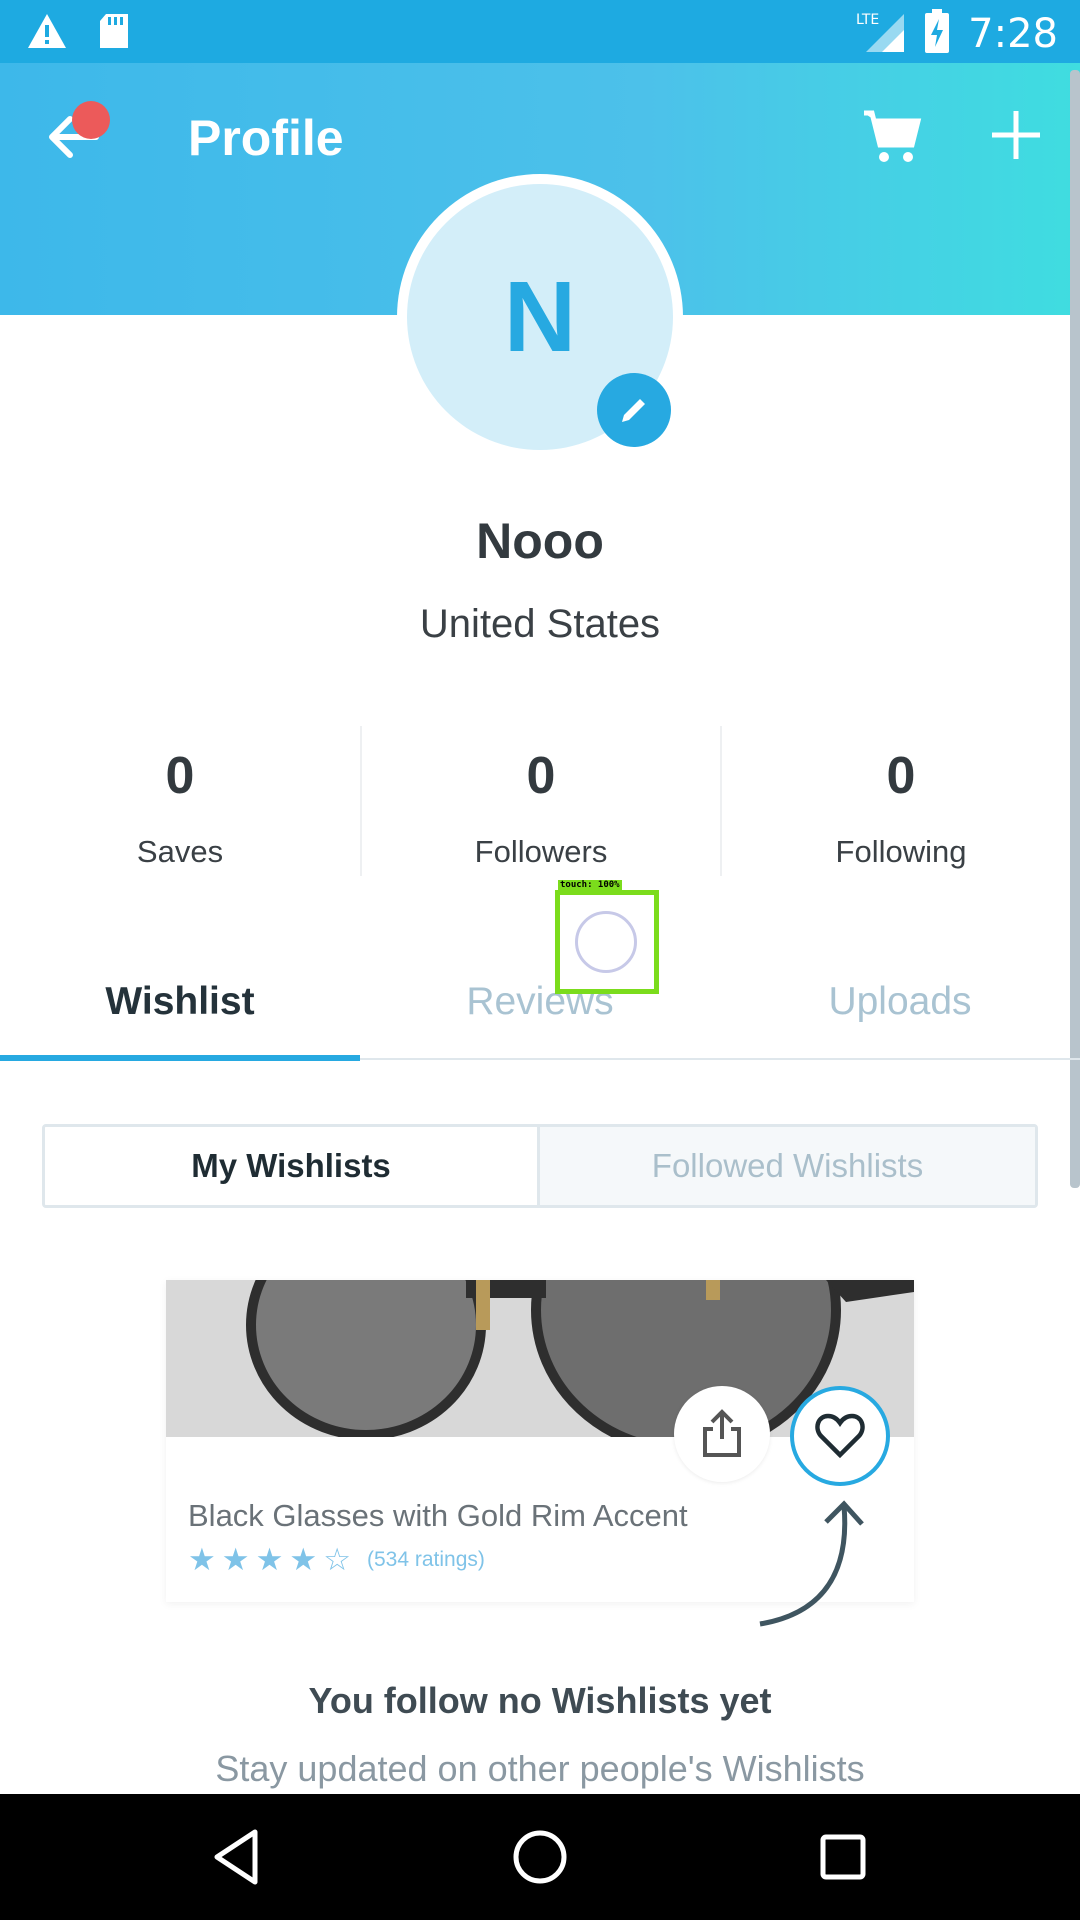  I want to click on sd-card-icon, so click(114, 33).